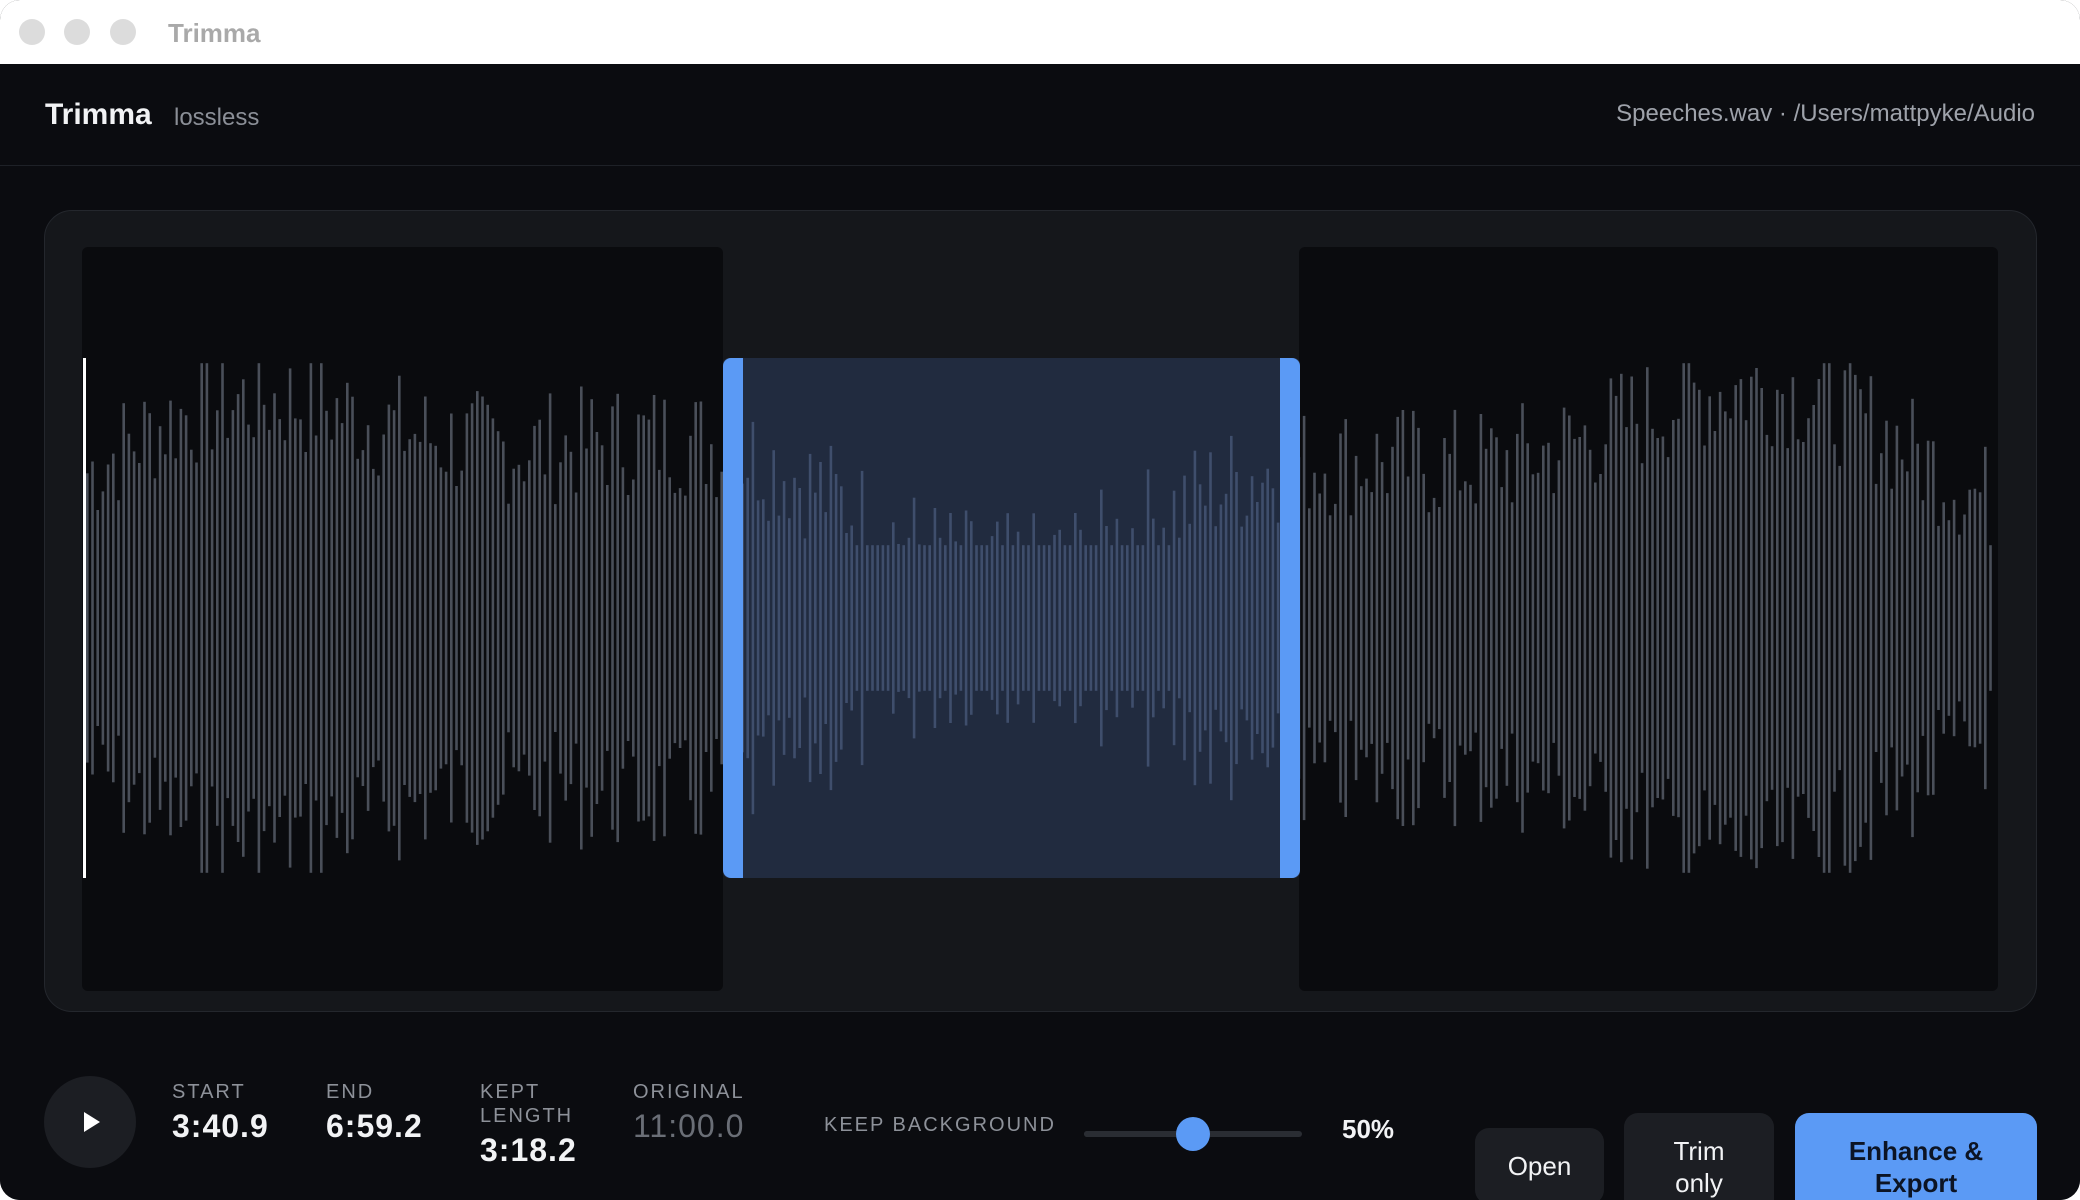 The height and width of the screenshot is (1200, 2080). What do you see at coordinates (1539, 1164) in the screenshot?
I see `open-button: Open` at bounding box center [1539, 1164].